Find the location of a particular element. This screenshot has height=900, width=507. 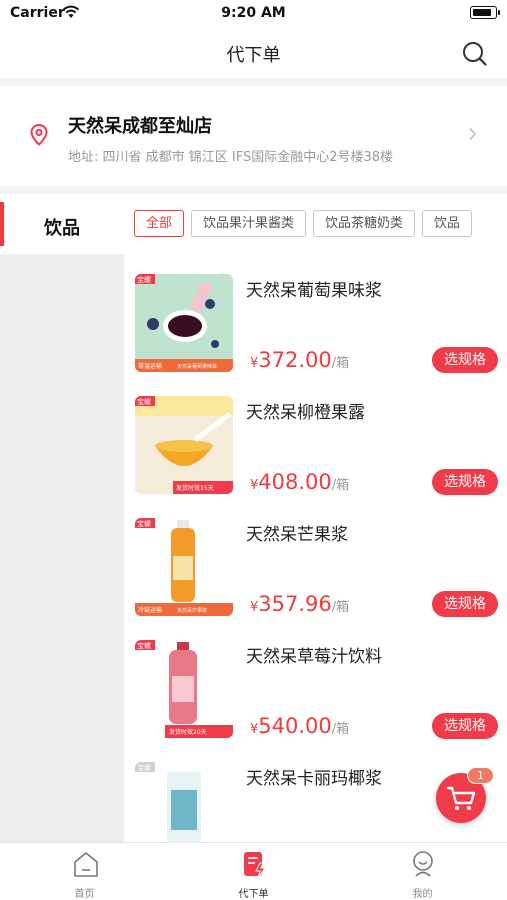

product-image: 宝螺 发货时效15天 is located at coordinates (184, 445).